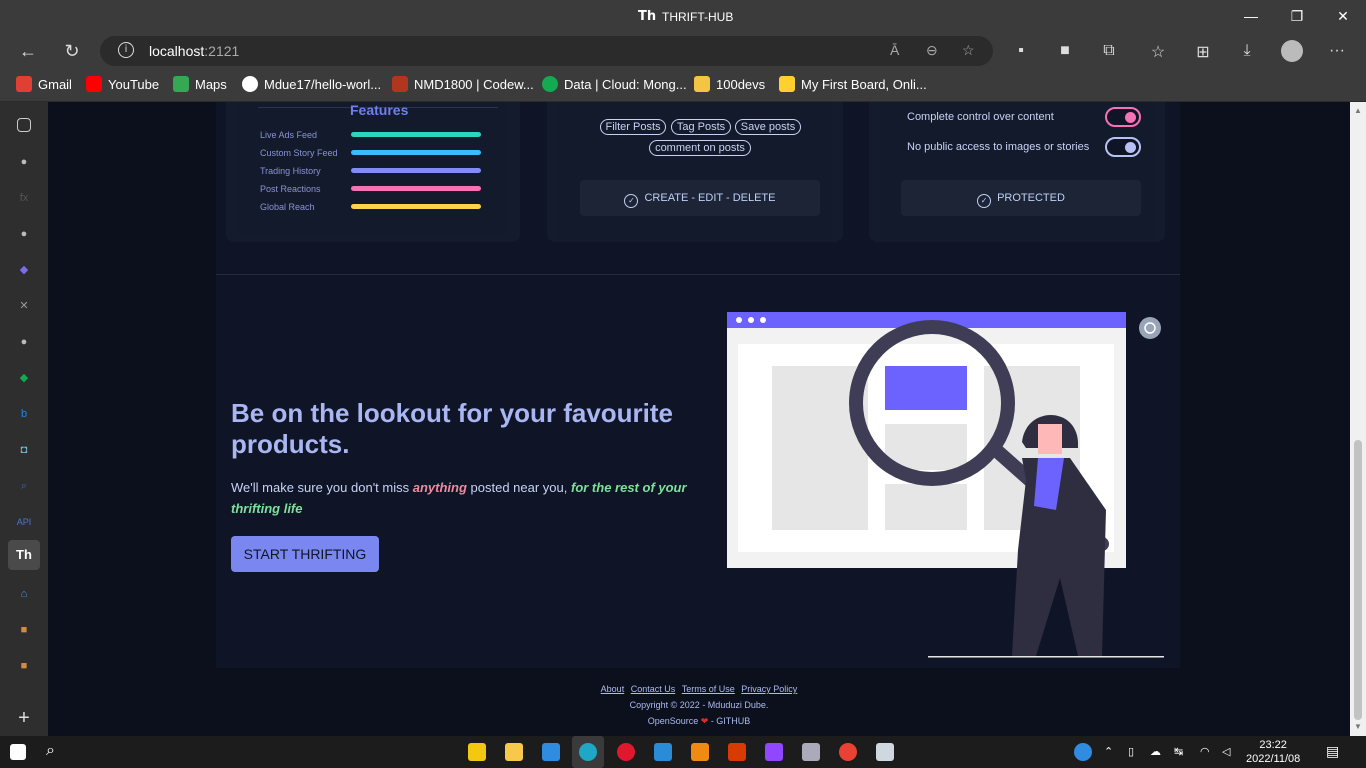  What do you see at coordinates (126, 50) in the screenshot?
I see `site-info-icon: i` at bounding box center [126, 50].